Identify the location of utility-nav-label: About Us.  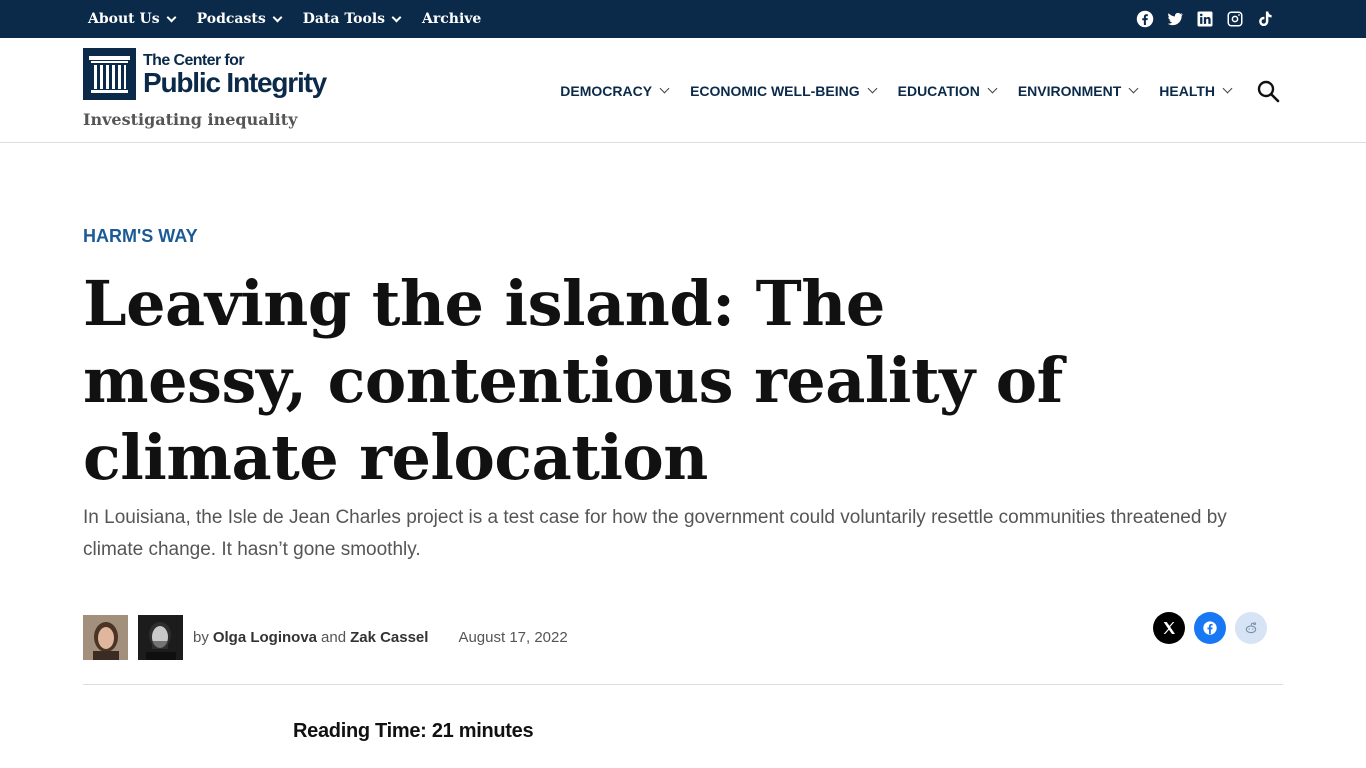
(124, 19).